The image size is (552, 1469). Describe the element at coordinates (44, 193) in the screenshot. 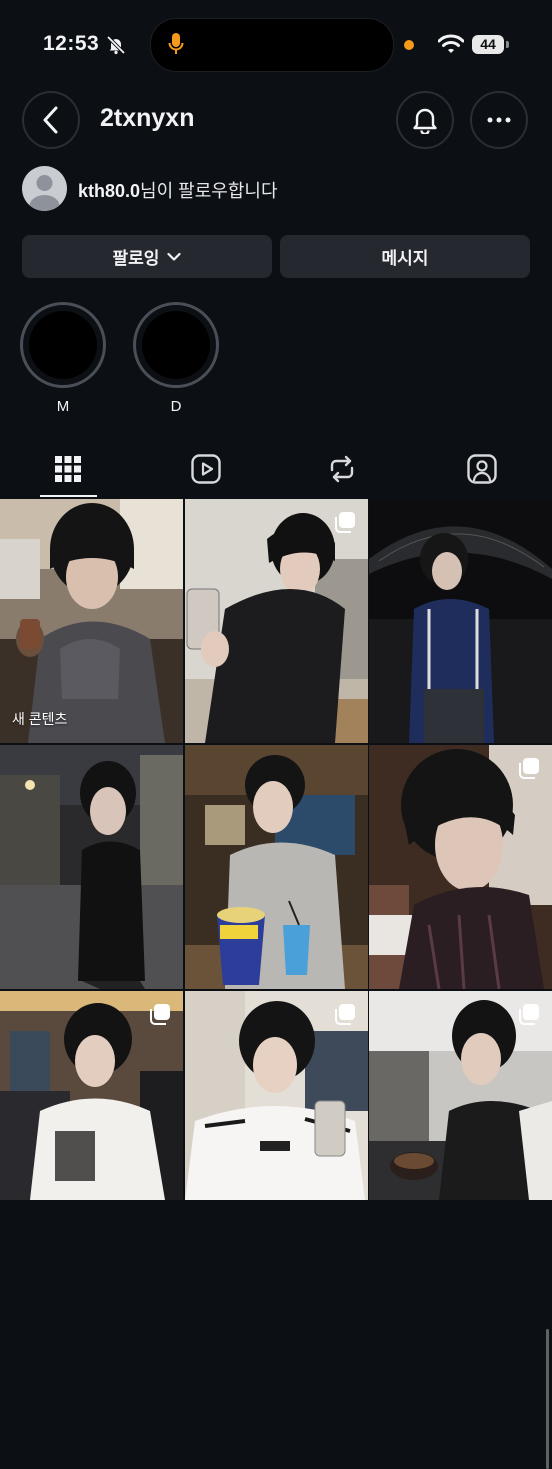

I see `default-avatar-icon` at that location.